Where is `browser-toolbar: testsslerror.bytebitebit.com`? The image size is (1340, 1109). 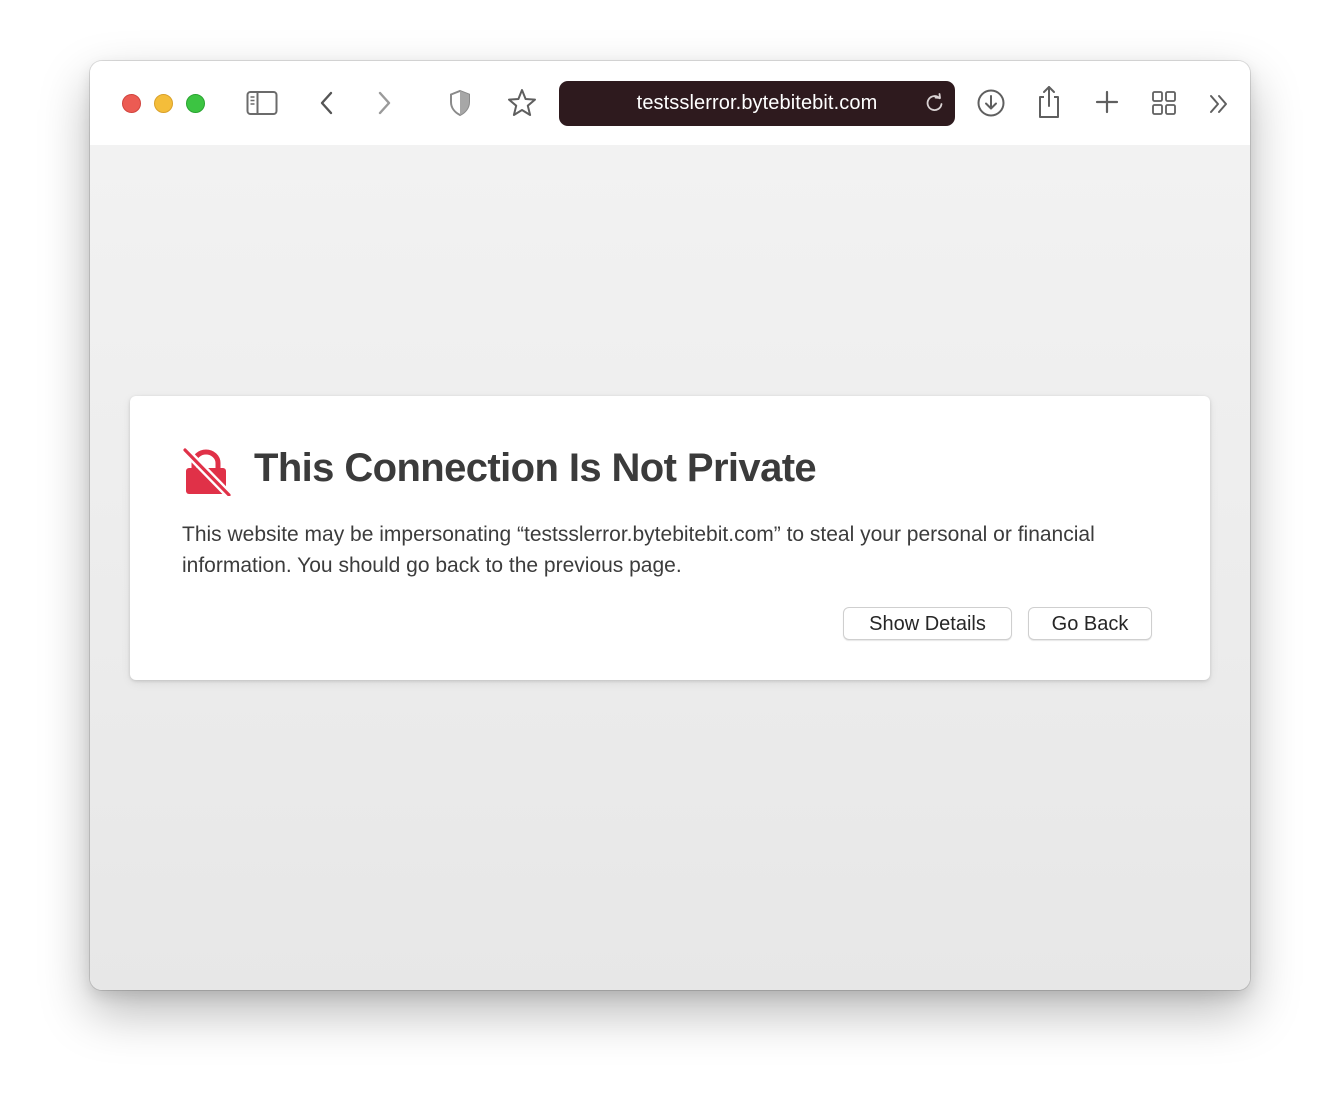 browser-toolbar: testsslerror.bytebitebit.com is located at coordinates (670, 103).